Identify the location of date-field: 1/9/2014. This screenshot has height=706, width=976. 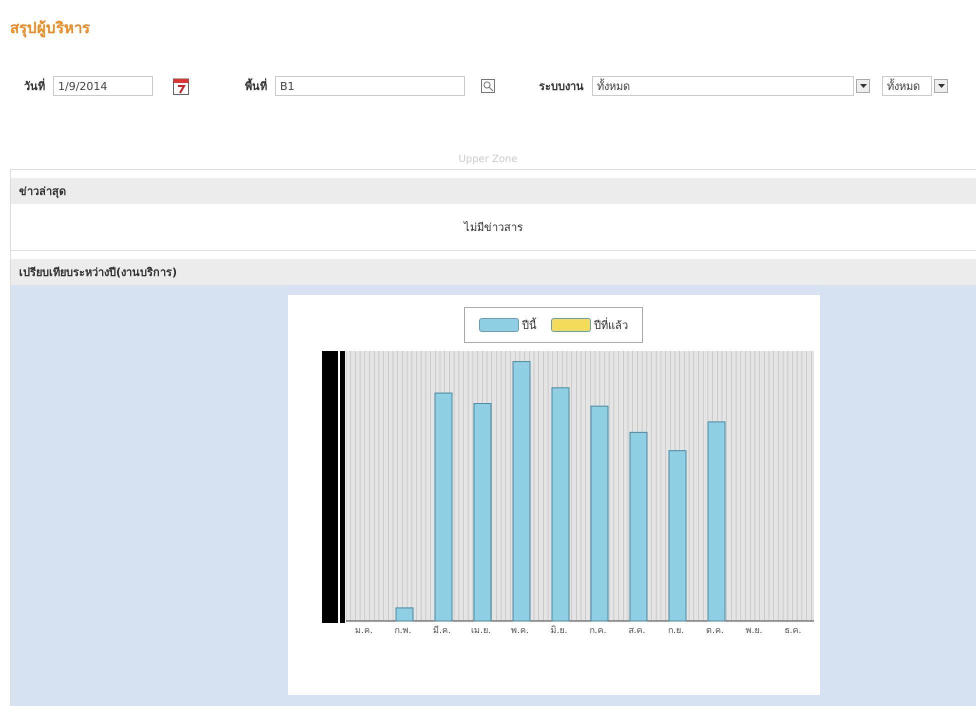
(103, 86).